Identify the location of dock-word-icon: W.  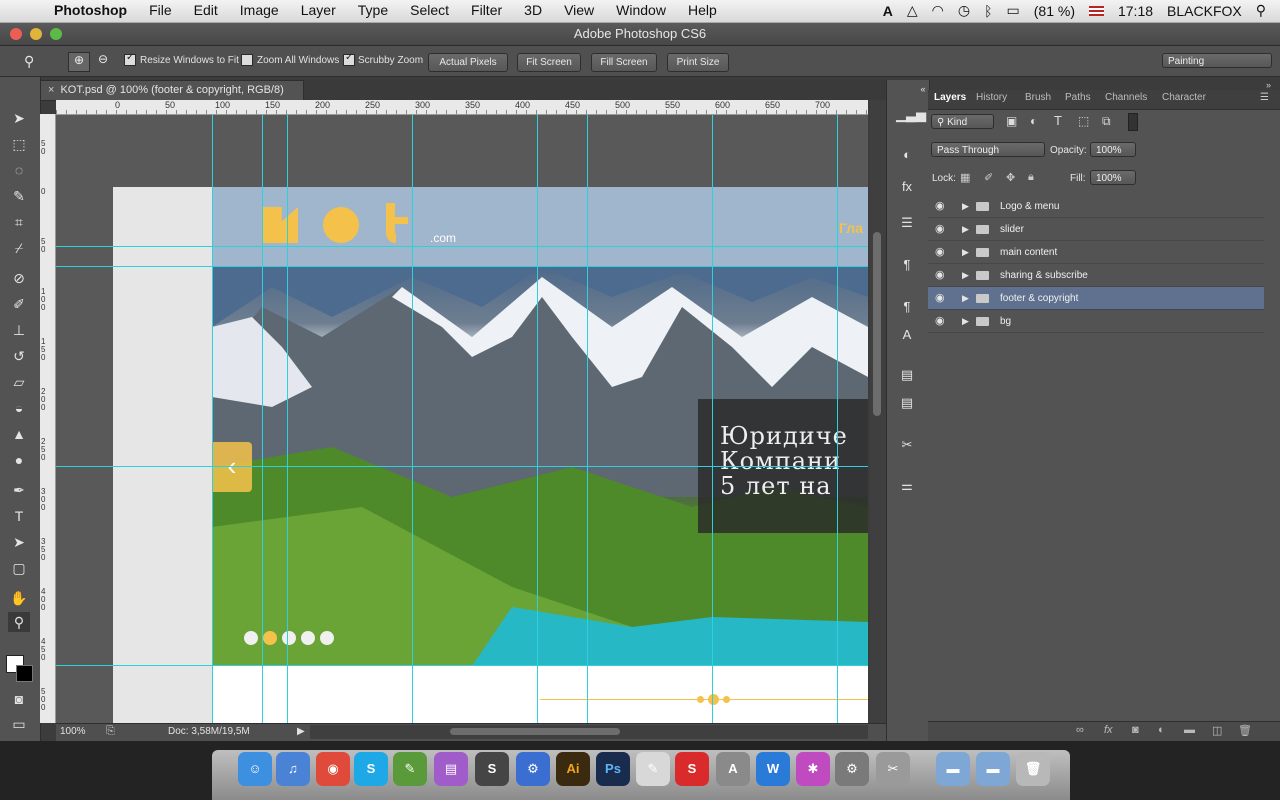
(773, 769).